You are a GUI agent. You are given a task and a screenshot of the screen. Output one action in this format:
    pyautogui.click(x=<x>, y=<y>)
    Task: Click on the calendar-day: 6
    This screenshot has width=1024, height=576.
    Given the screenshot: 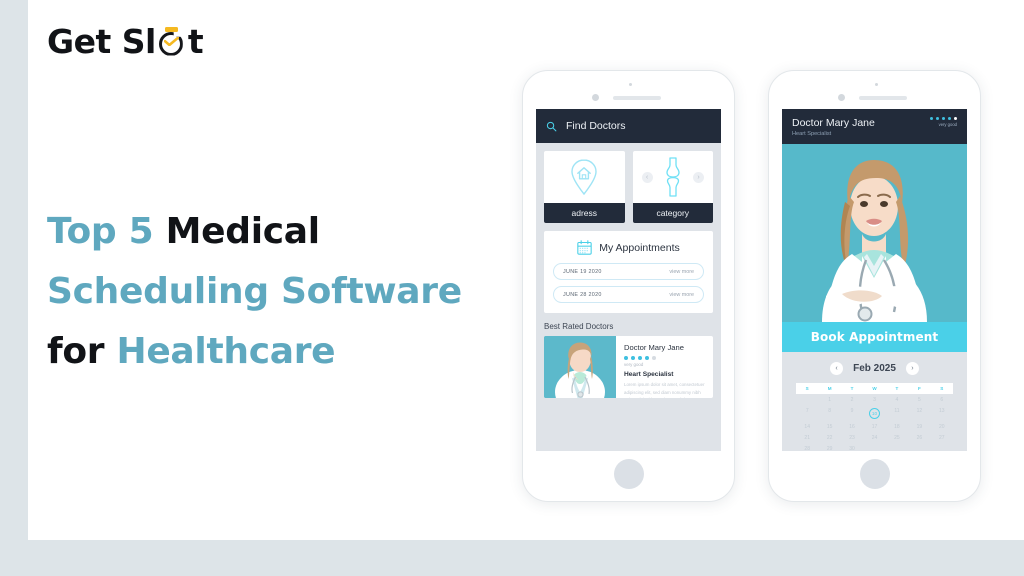 What is the action you would take?
    pyautogui.click(x=942, y=399)
    